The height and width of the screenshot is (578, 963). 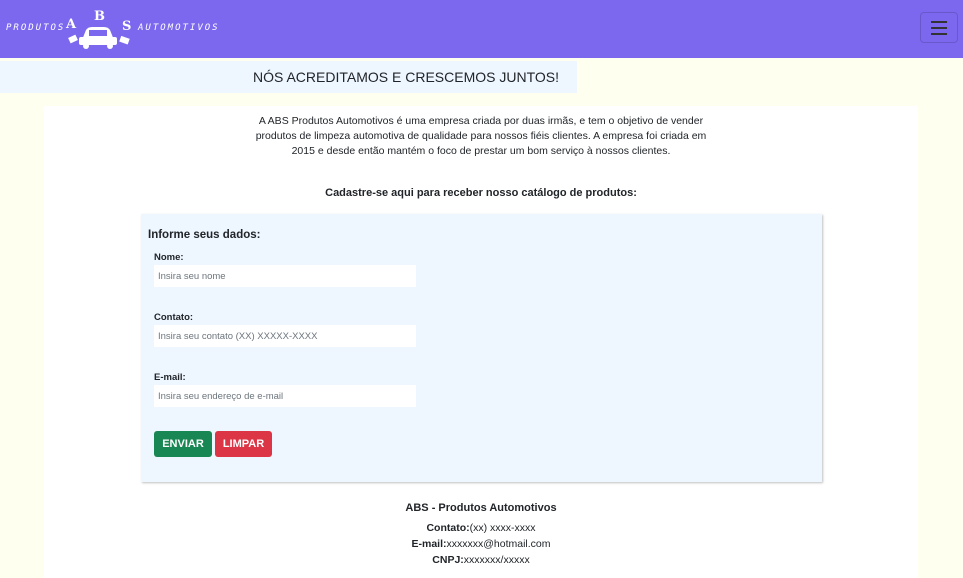 What do you see at coordinates (481, 508) in the screenshot?
I see `footer-title: ABS - Produtos Automotivos` at bounding box center [481, 508].